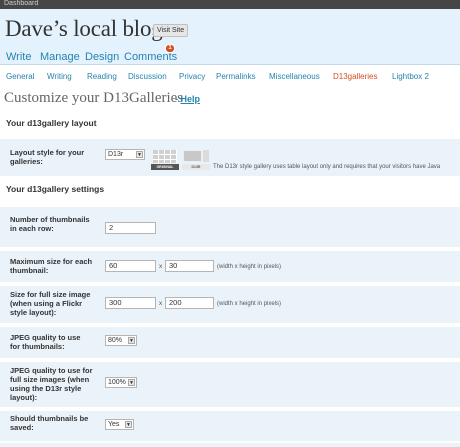 The width and height of the screenshot is (460, 447). I want to click on jpeg-full-quality-value: 100%, so click(117, 382).